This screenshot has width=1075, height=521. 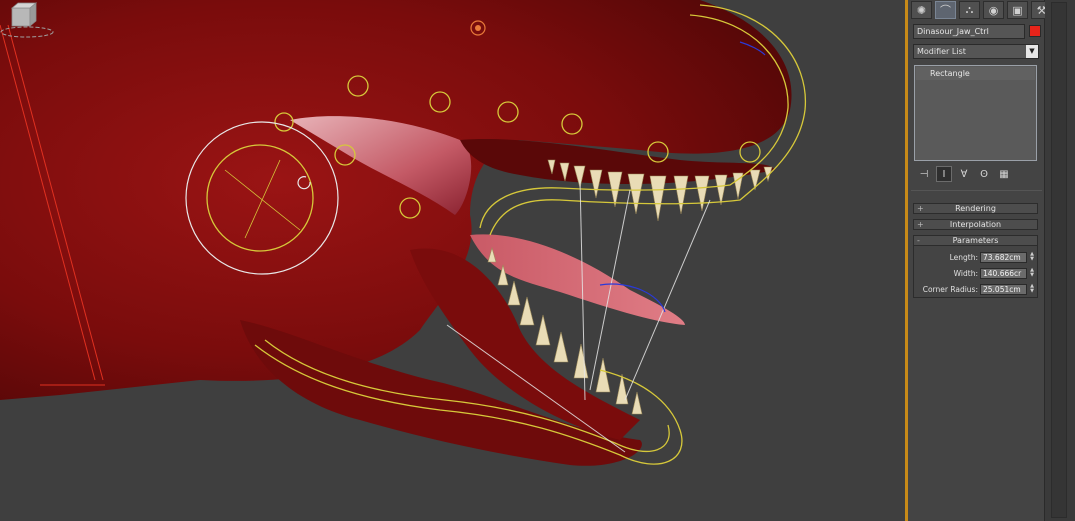 I want to click on length-row: Length: 73.682cm ▲ ▼, so click(x=976, y=258).